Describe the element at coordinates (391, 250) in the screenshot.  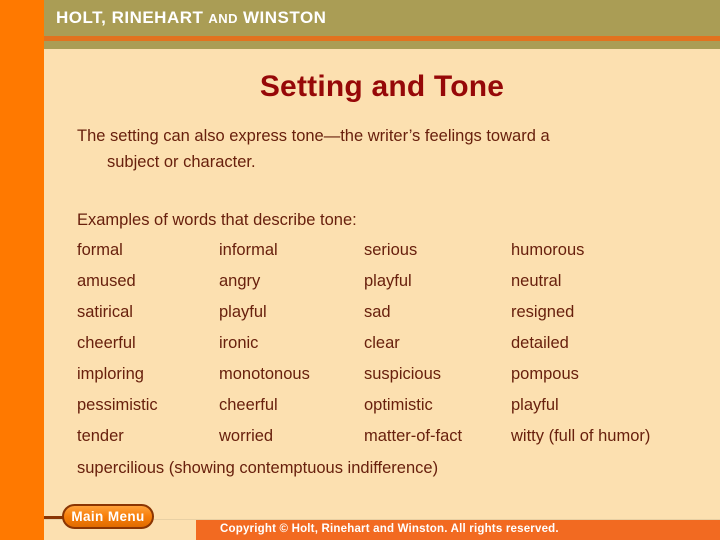
I see `tone-word: serious` at that location.